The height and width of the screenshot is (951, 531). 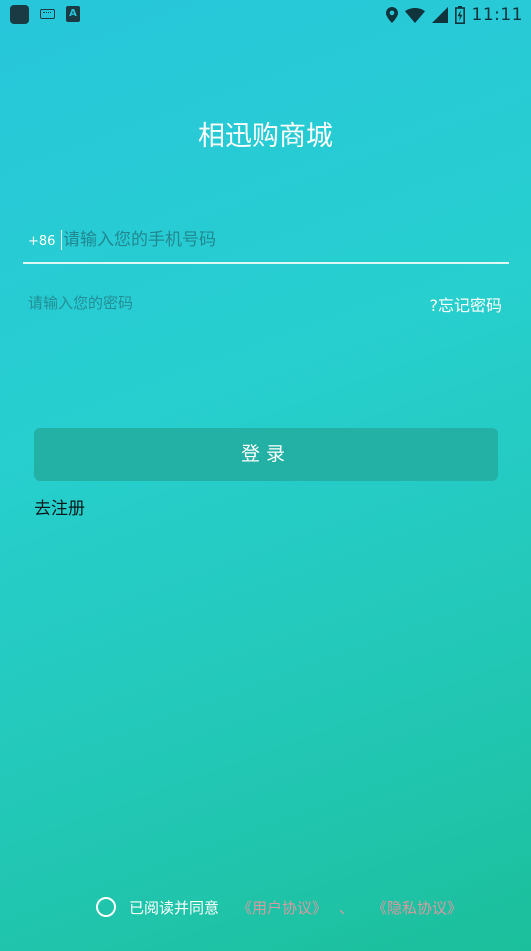 I want to click on country-code: +86, so click(x=41, y=241).